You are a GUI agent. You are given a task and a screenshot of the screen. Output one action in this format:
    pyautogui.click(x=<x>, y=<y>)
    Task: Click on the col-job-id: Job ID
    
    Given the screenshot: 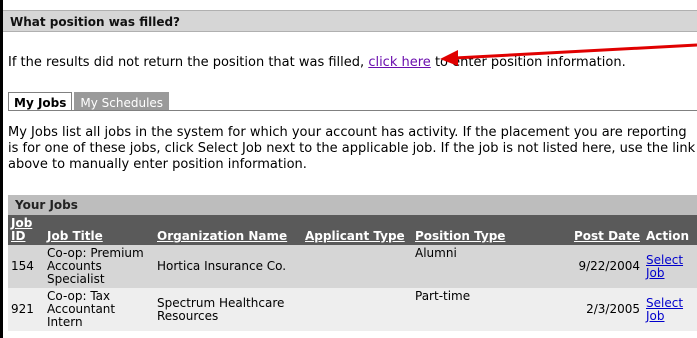 What is the action you would take?
    pyautogui.click(x=26, y=230)
    